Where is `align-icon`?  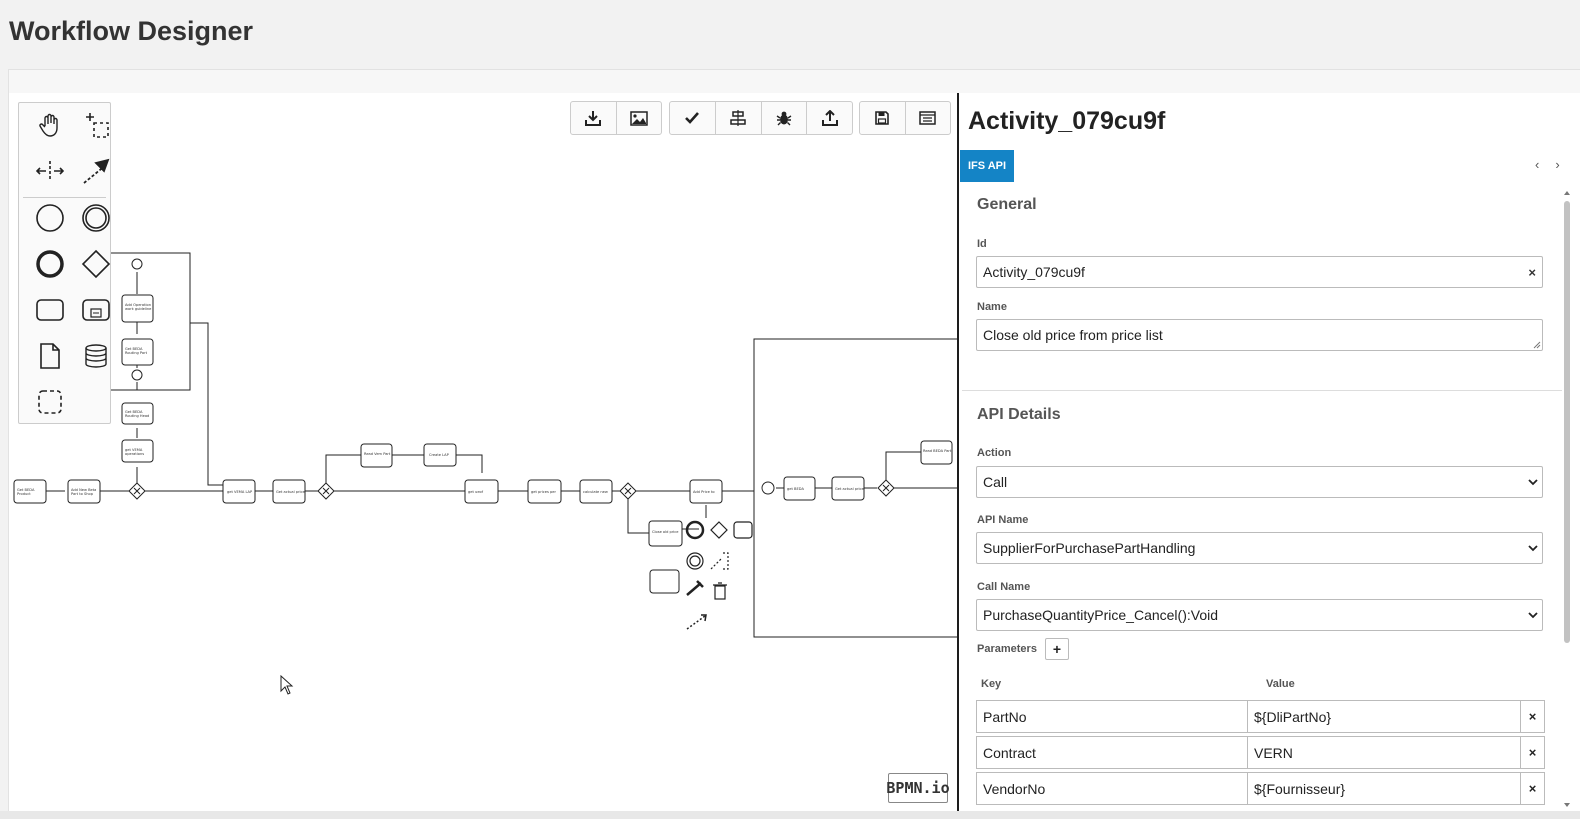
align-icon is located at coordinates (738, 118).